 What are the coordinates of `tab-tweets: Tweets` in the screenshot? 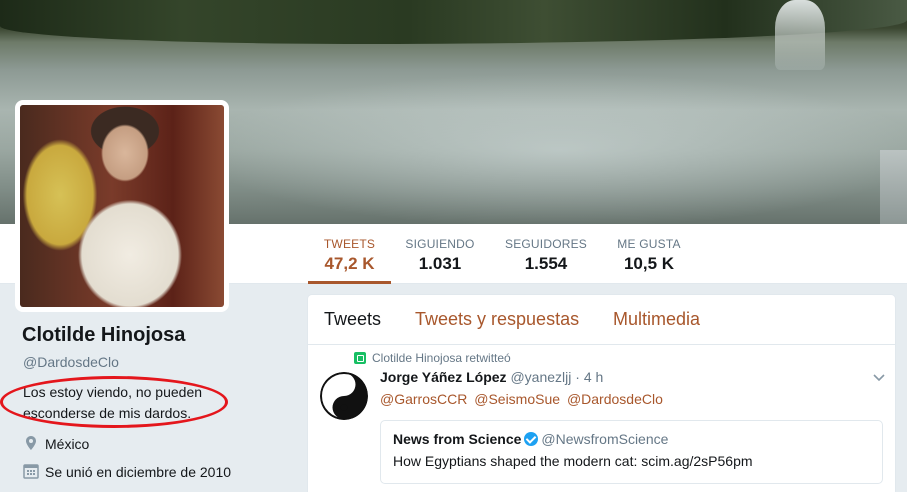 It's located at (352, 319).